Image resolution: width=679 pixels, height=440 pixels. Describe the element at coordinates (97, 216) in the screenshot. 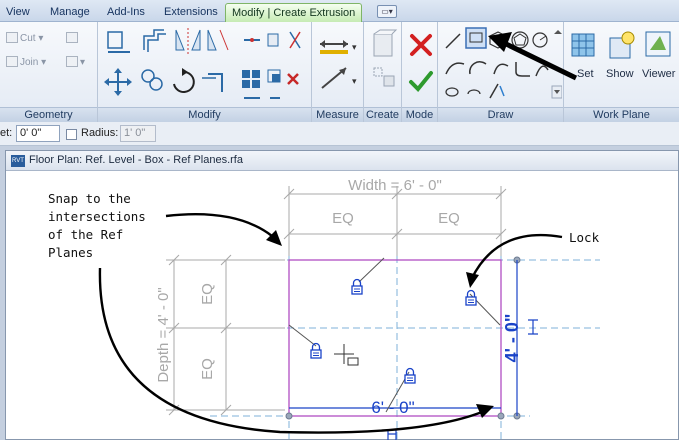

I see `svg-text: intersections` at that location.